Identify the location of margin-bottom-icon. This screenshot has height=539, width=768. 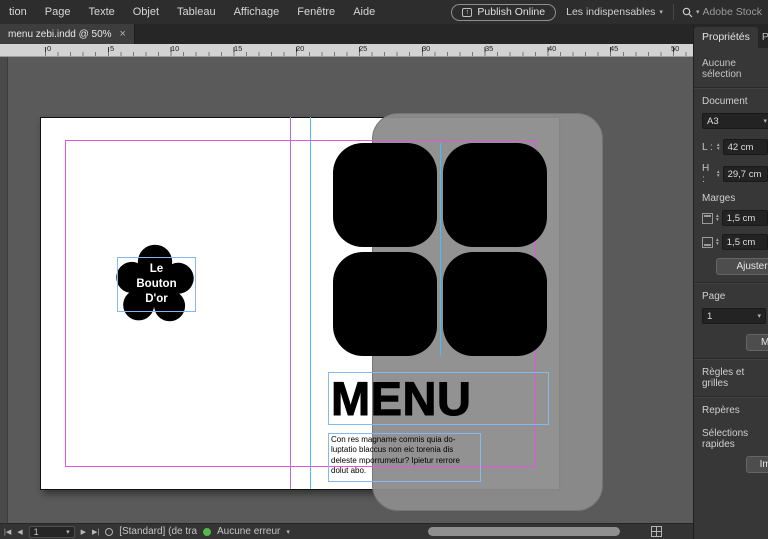
(707, 242).